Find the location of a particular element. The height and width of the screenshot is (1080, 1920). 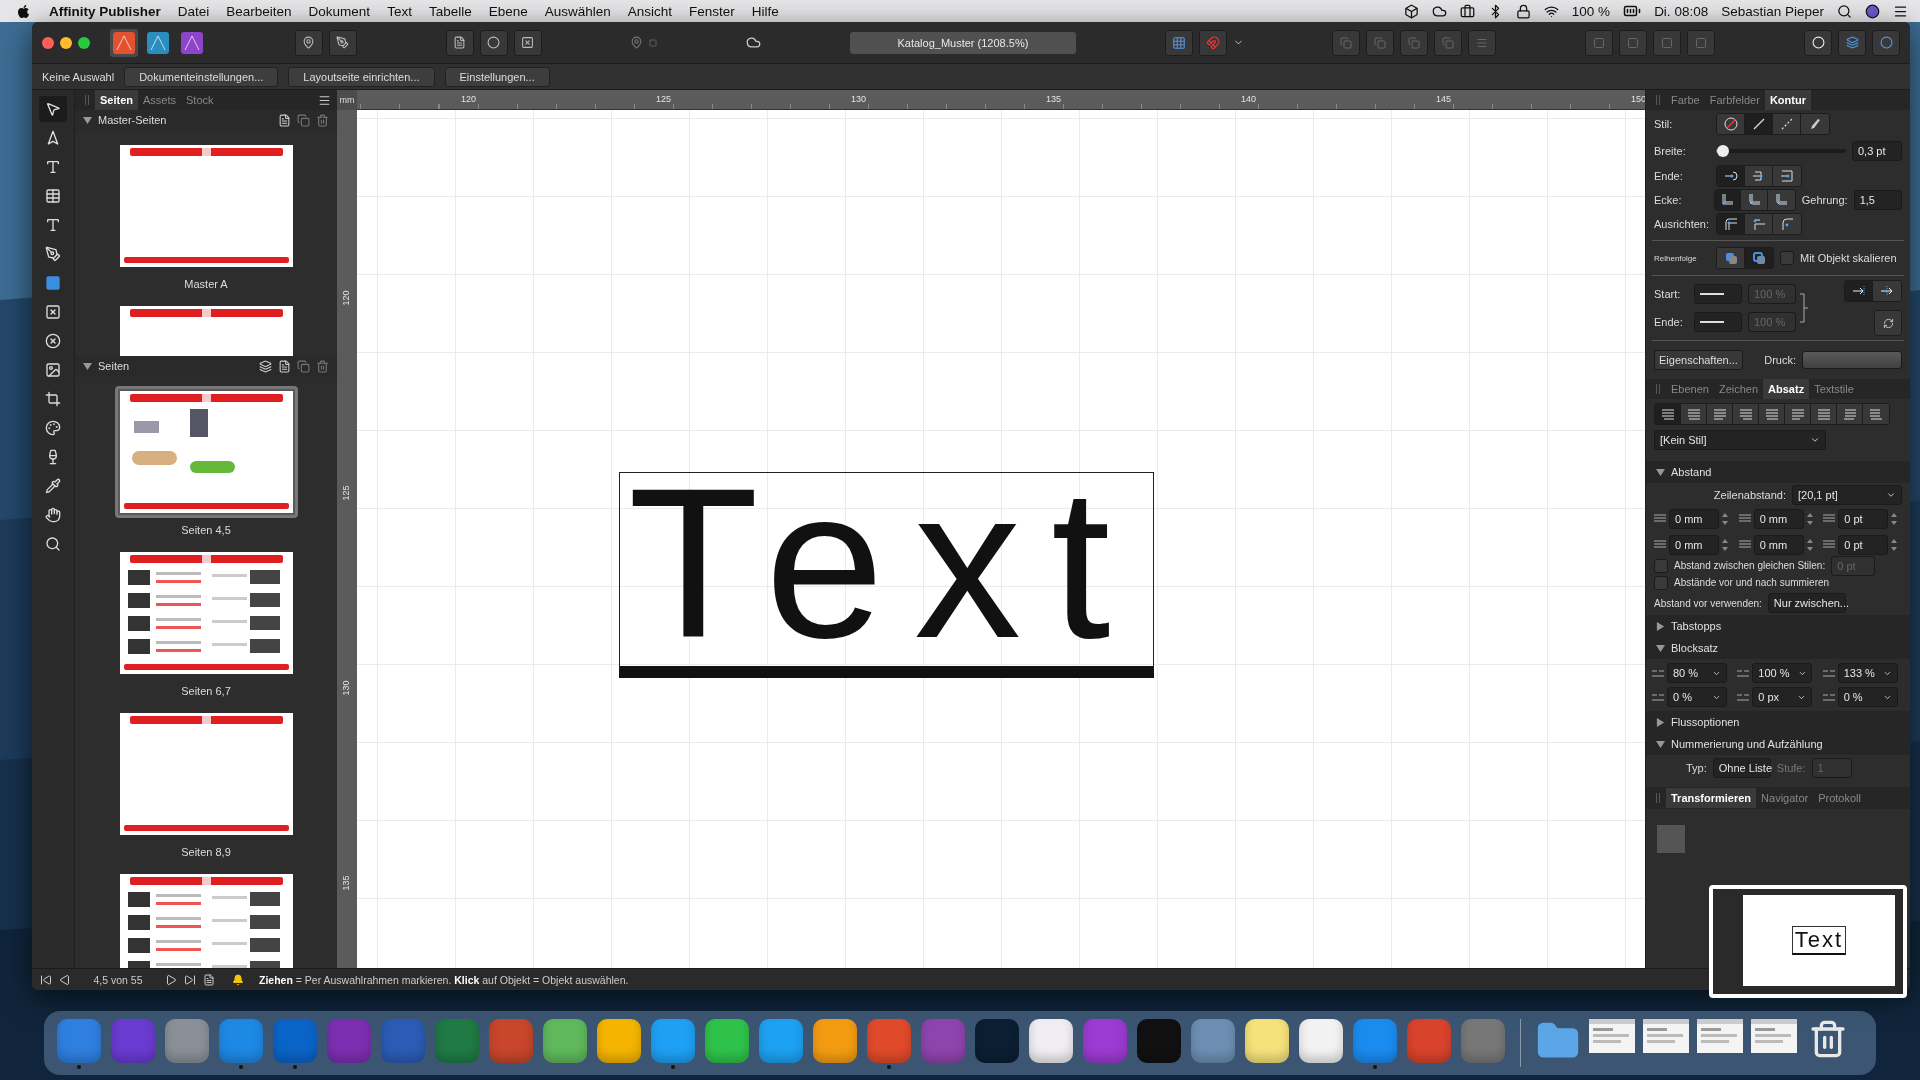

screenshot-thumbnail: Text is located at coordinates (1808, 941).